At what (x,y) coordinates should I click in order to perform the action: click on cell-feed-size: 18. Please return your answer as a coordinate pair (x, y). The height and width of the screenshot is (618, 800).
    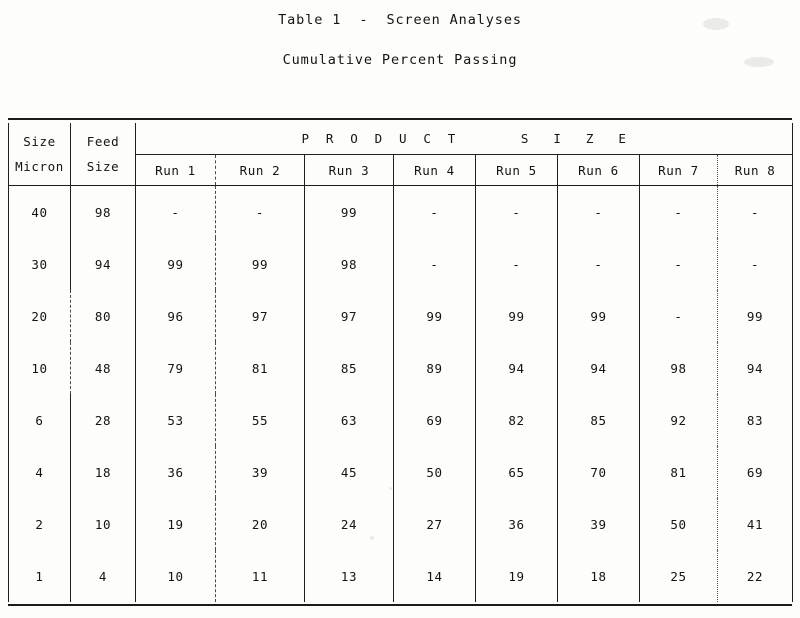
    Looking at the image, I should click on (103, 472).